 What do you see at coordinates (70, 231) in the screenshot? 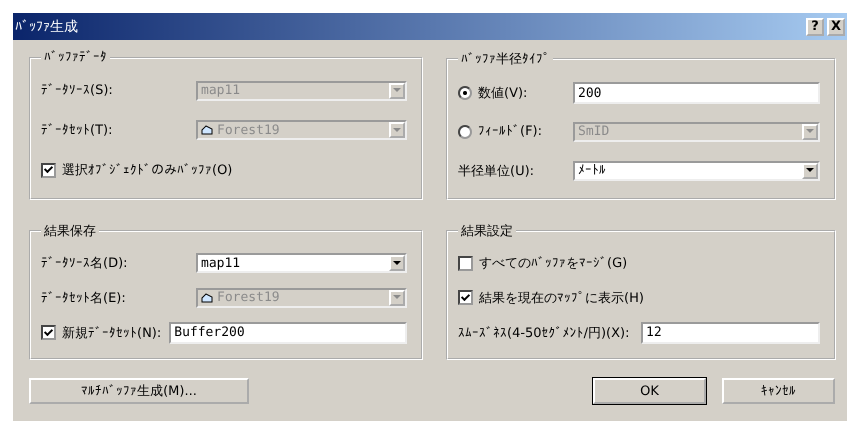
I see `group-title: 結果保存` at bounding box center [70, 231].